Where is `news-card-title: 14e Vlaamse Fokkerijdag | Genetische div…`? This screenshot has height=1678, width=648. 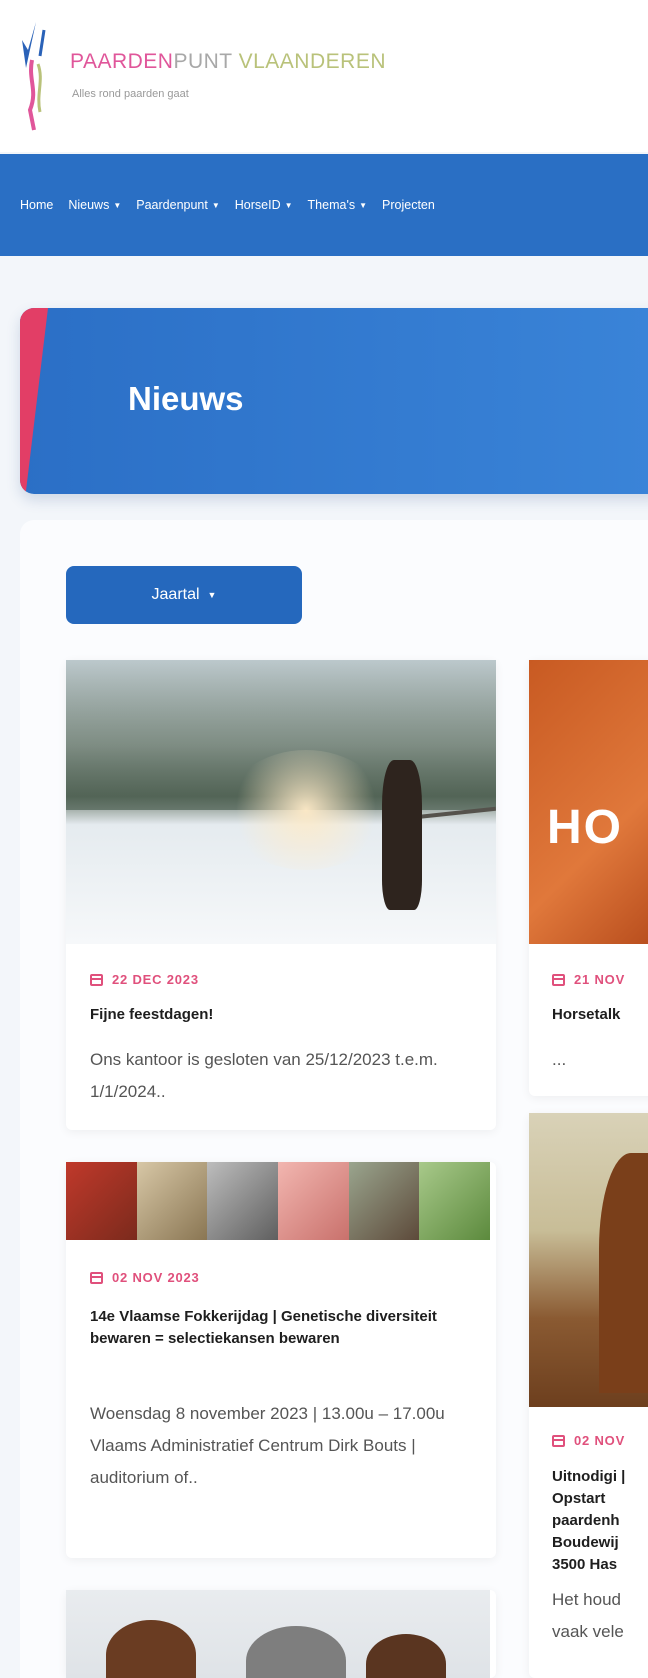 news-card-title: 14e Vlaamse Fokkerijdag | Genetische div… is located at coordinates (280, 1328).